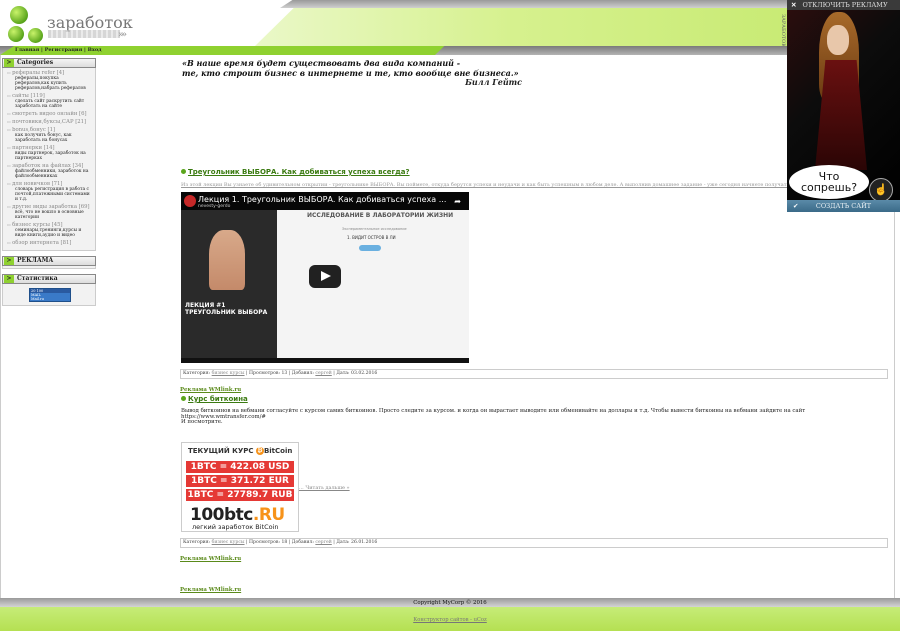 The height and width of the screenshot is (631, 900). What do you see at coordinates (37, 278) in the screenshot?
I see `stats-title: Статистика` at bounding box center [37, 278].